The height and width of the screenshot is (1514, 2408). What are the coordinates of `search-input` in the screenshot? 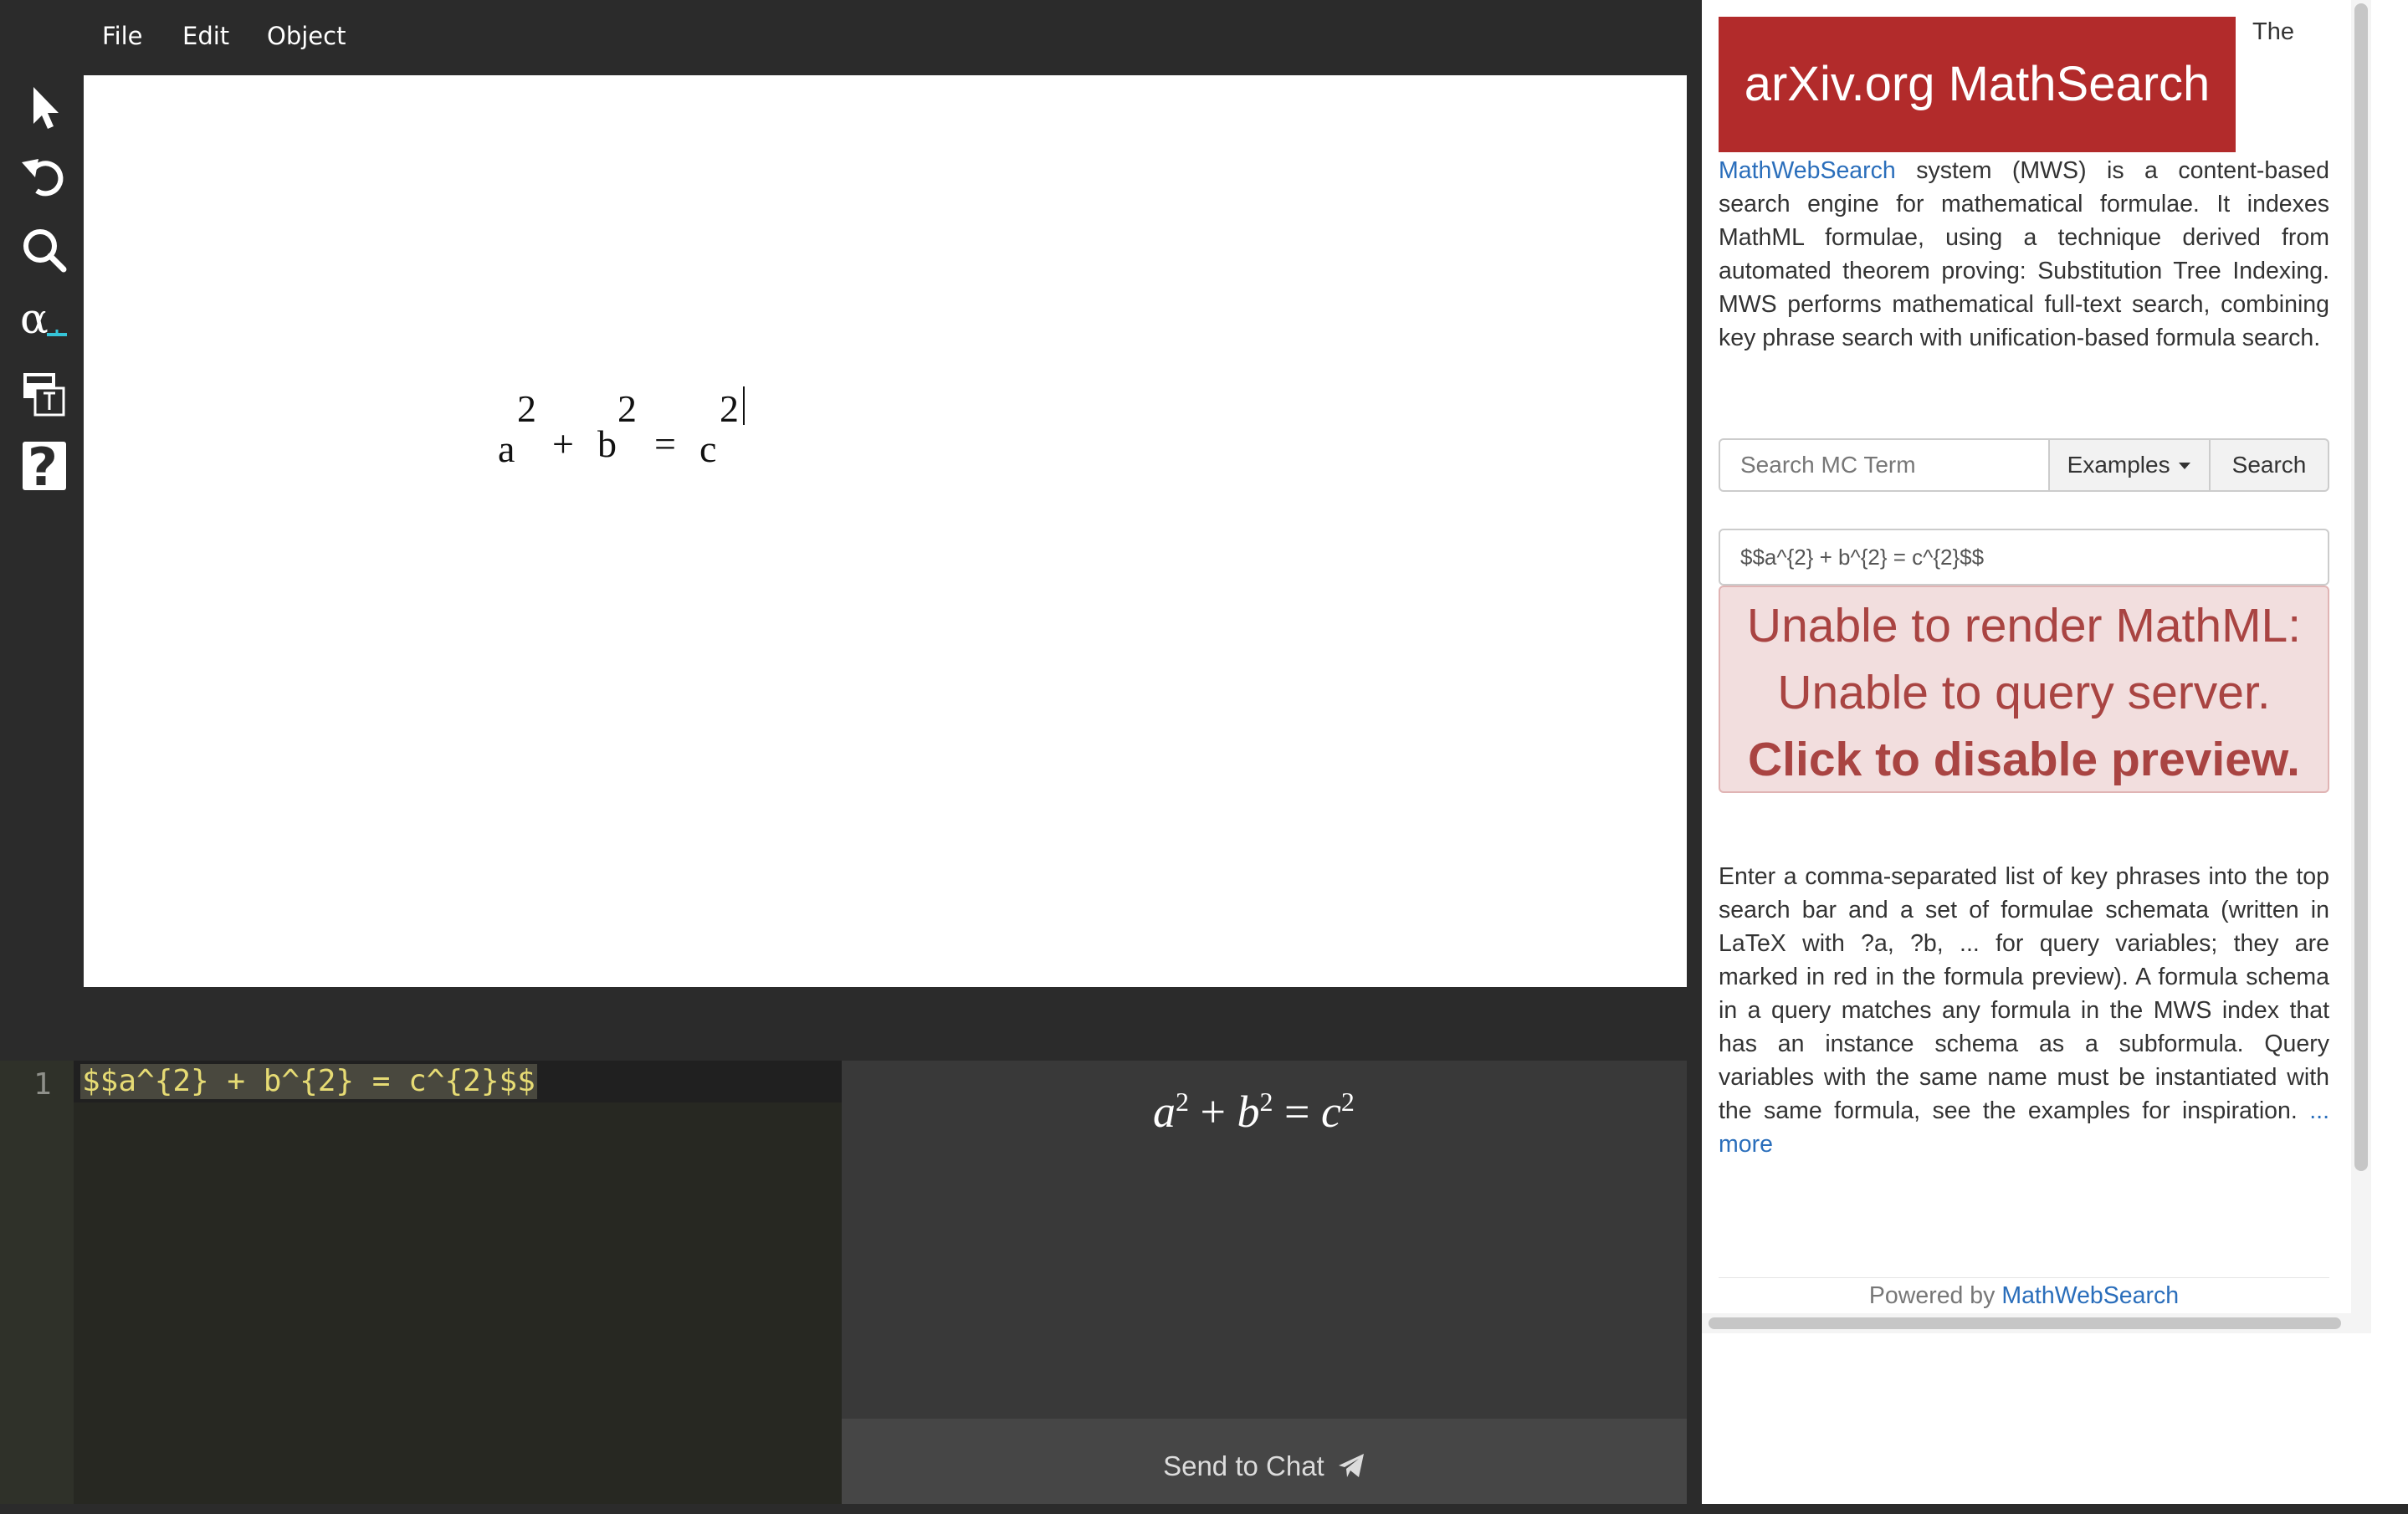 It's located at (1884, 465).